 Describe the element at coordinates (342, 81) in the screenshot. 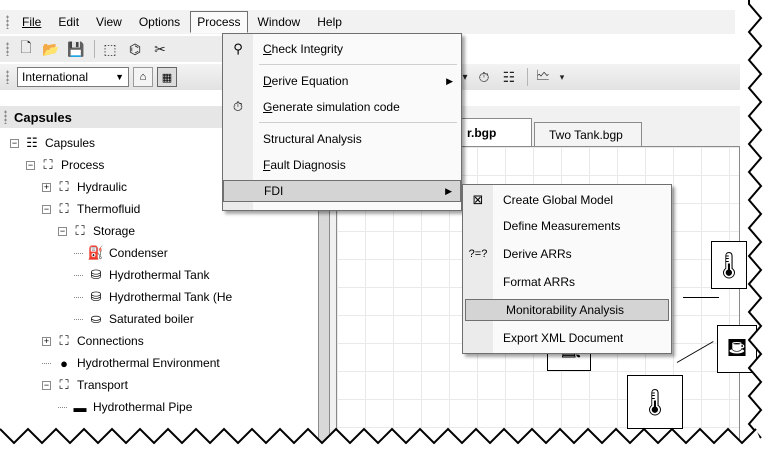

I see `menu-item-derive-equation: Derive Equation ▶` at that location.